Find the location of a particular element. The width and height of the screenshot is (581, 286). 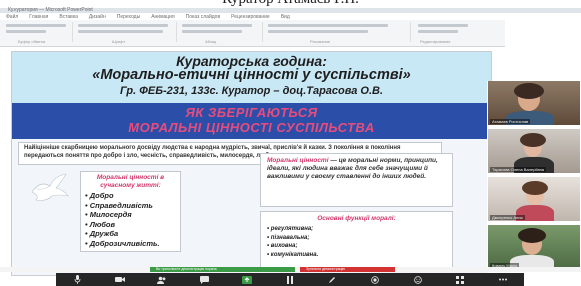

banner-line2: МОРАЛЬНІ ЦІННОСТІ СУСПІЛЬСТВА is located at coordinates (251, 127).